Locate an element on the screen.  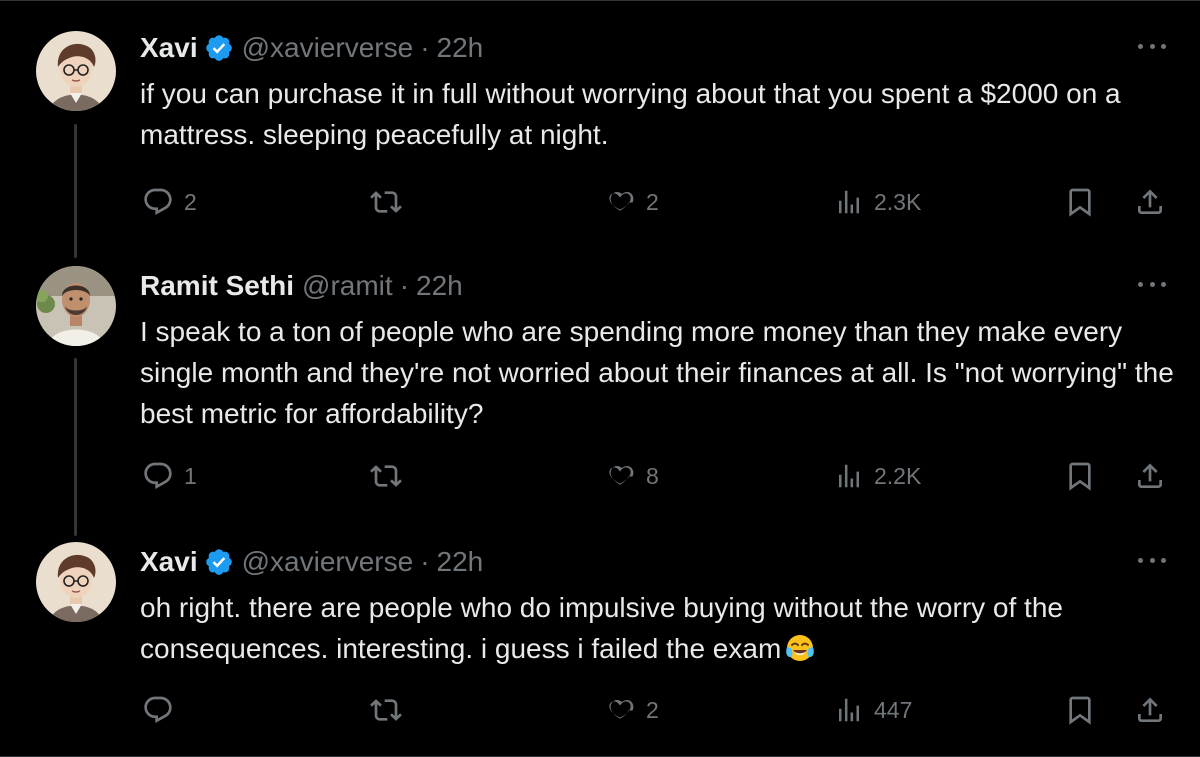
views-count: 2.3K is located at coordinates (898, 201).